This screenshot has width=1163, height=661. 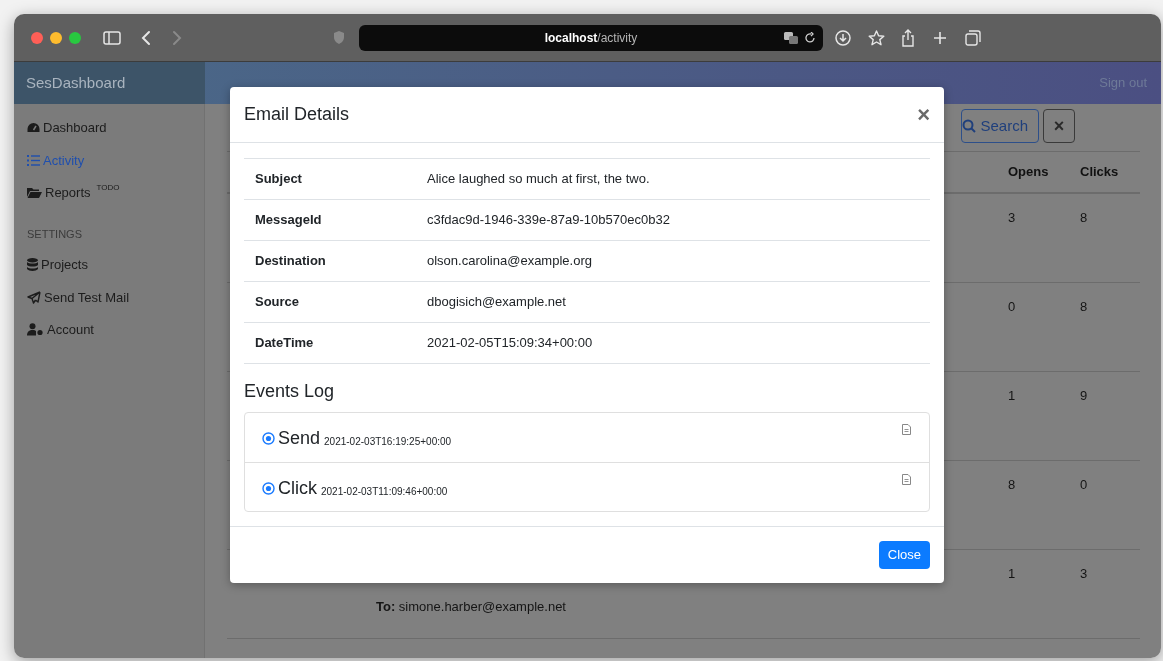 I want to click on star-icon, so click(x=876, y=37).